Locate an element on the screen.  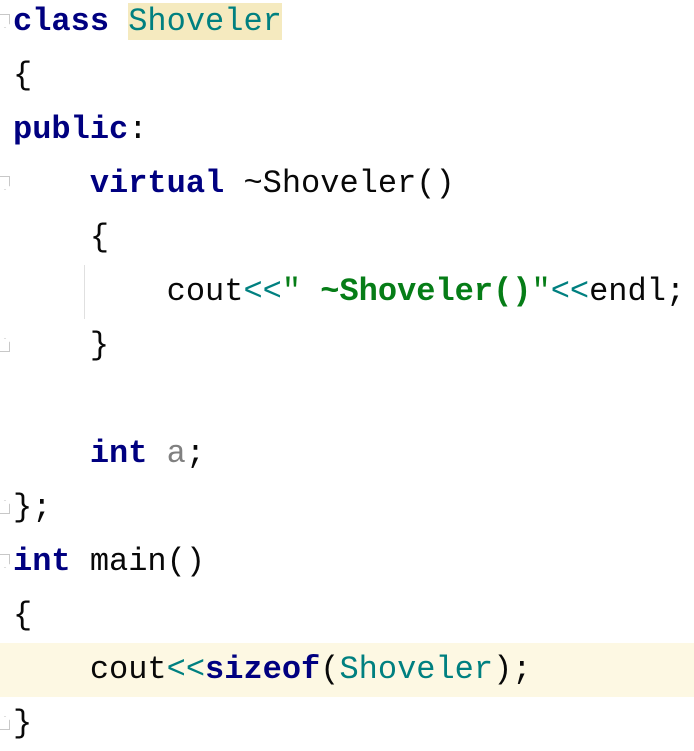
code-token: virtual is located at coordinates (157, 183).